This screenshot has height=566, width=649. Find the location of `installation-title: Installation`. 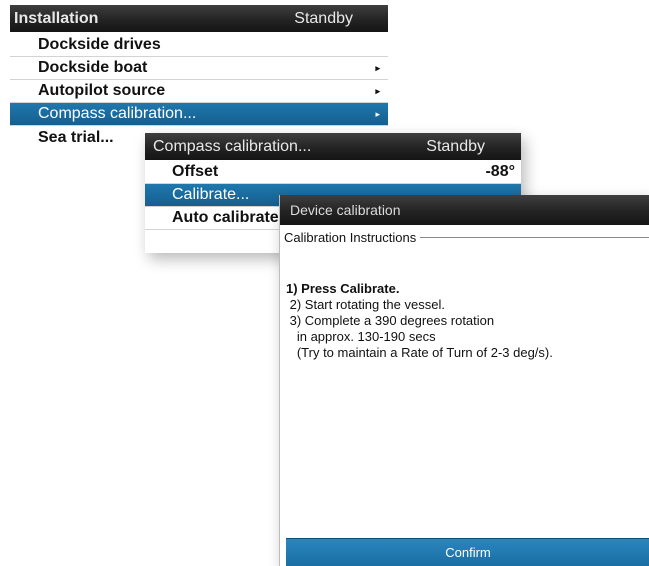

installation-title: Installation is located at coordinates (56, 18).